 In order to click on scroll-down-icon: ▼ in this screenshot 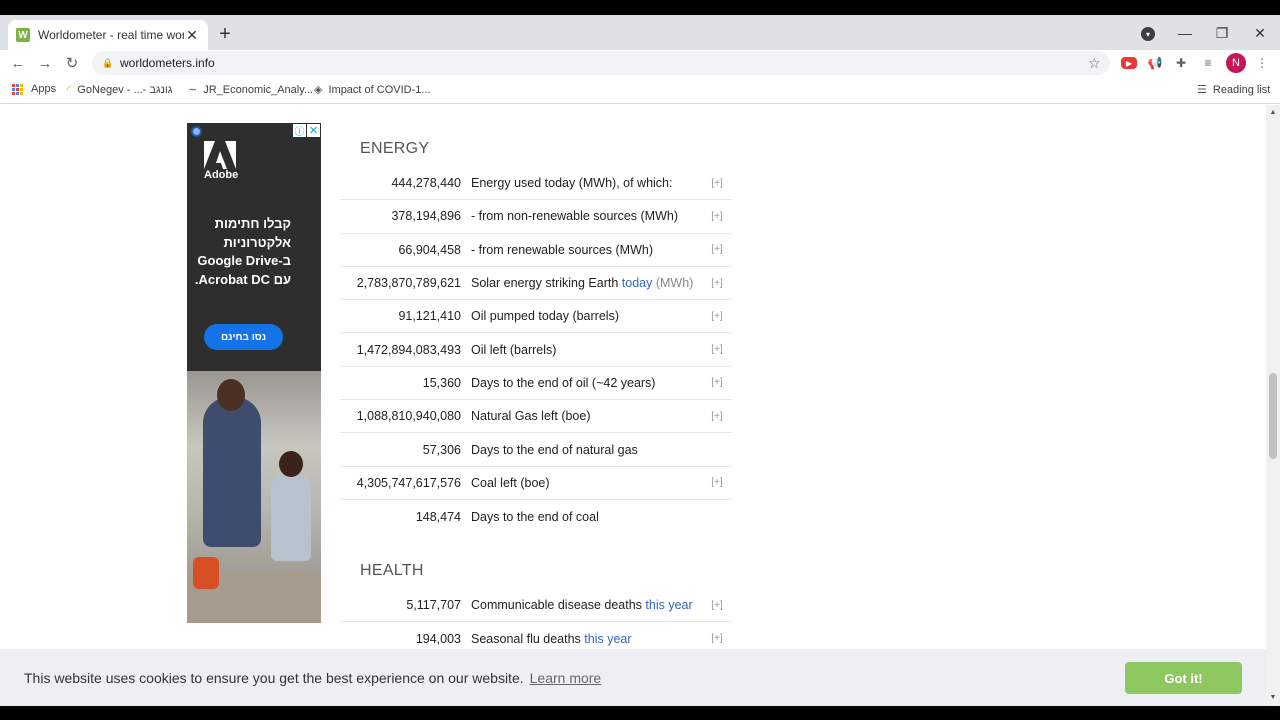, I will do `click(1273, 697)`.